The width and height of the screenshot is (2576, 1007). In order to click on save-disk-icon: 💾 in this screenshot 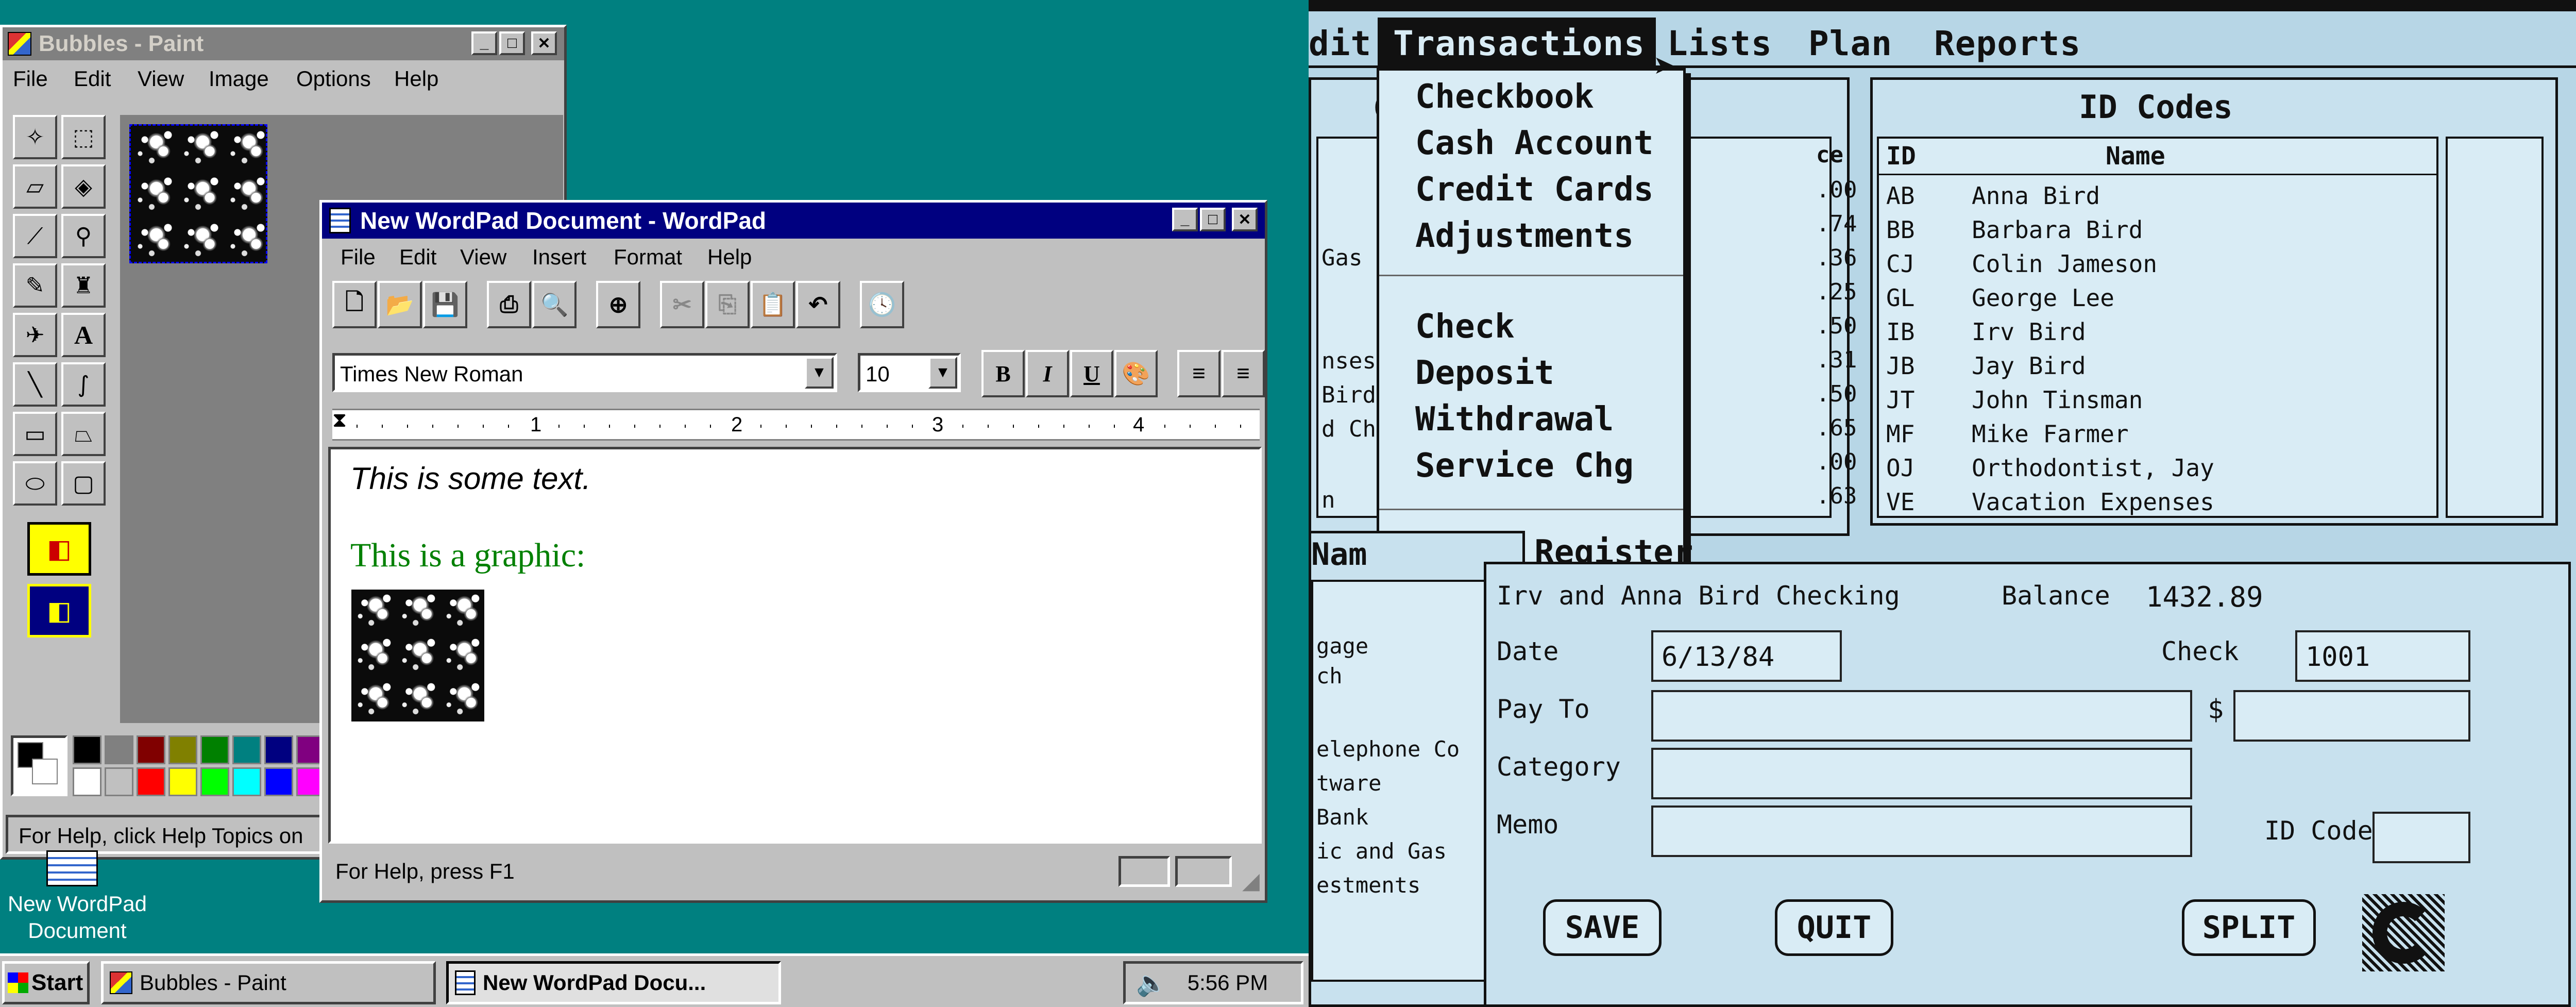, I will do `click(445, 305)`.